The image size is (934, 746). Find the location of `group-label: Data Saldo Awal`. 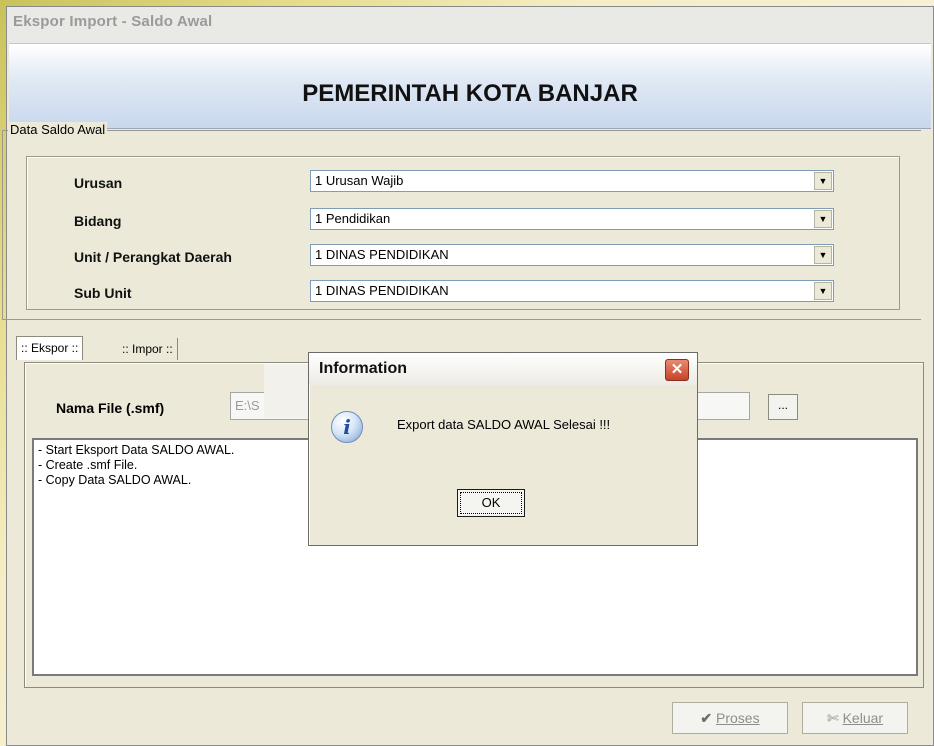

group-label: Data Saldo Awal is located at coordinates (58, 129).